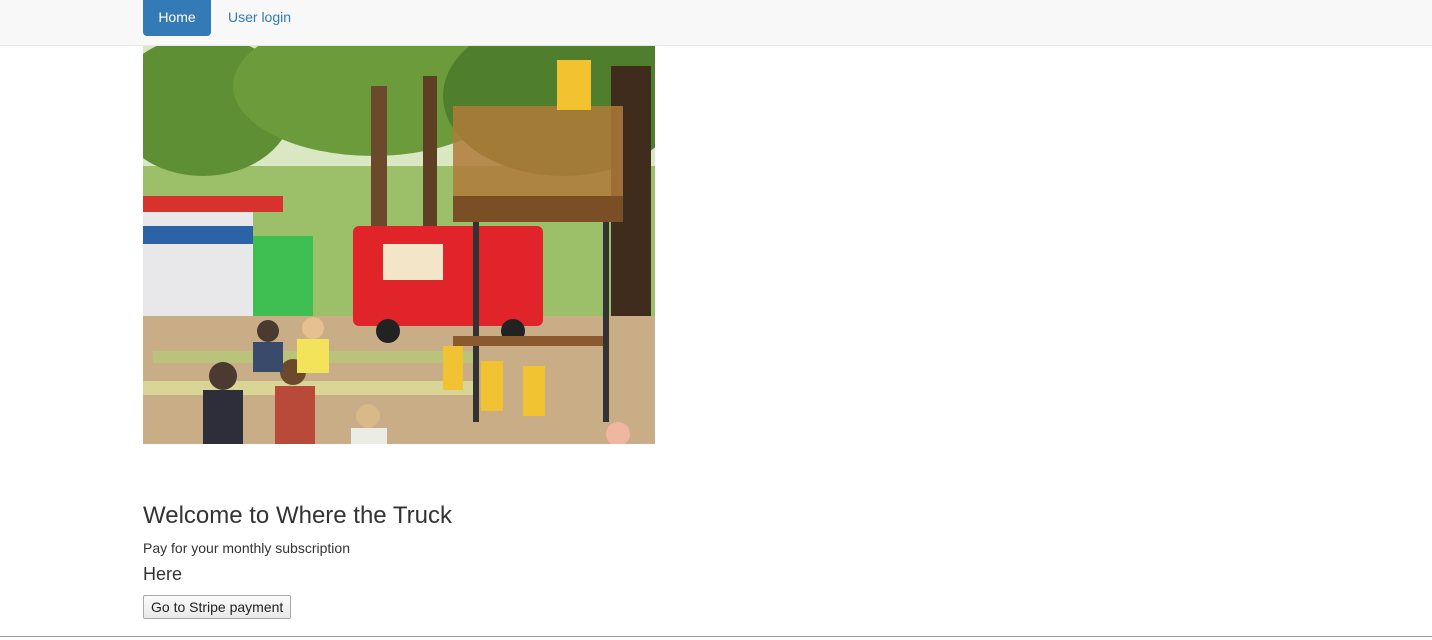  I want to click on subscription-text: Pay for your monthly subscription, so click(246, 548).